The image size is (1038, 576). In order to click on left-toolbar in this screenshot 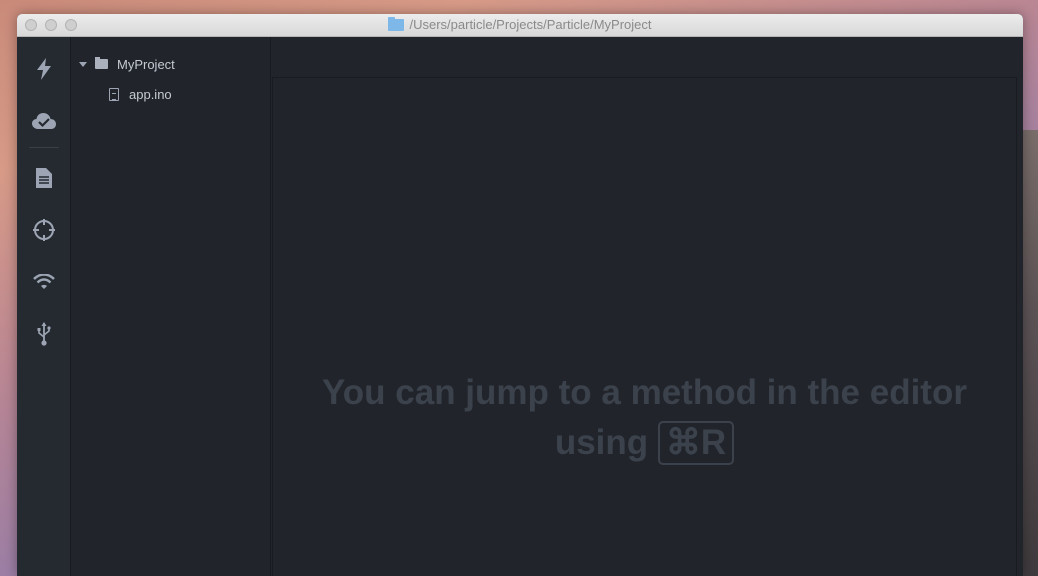, I will do `click(44, 306)`.